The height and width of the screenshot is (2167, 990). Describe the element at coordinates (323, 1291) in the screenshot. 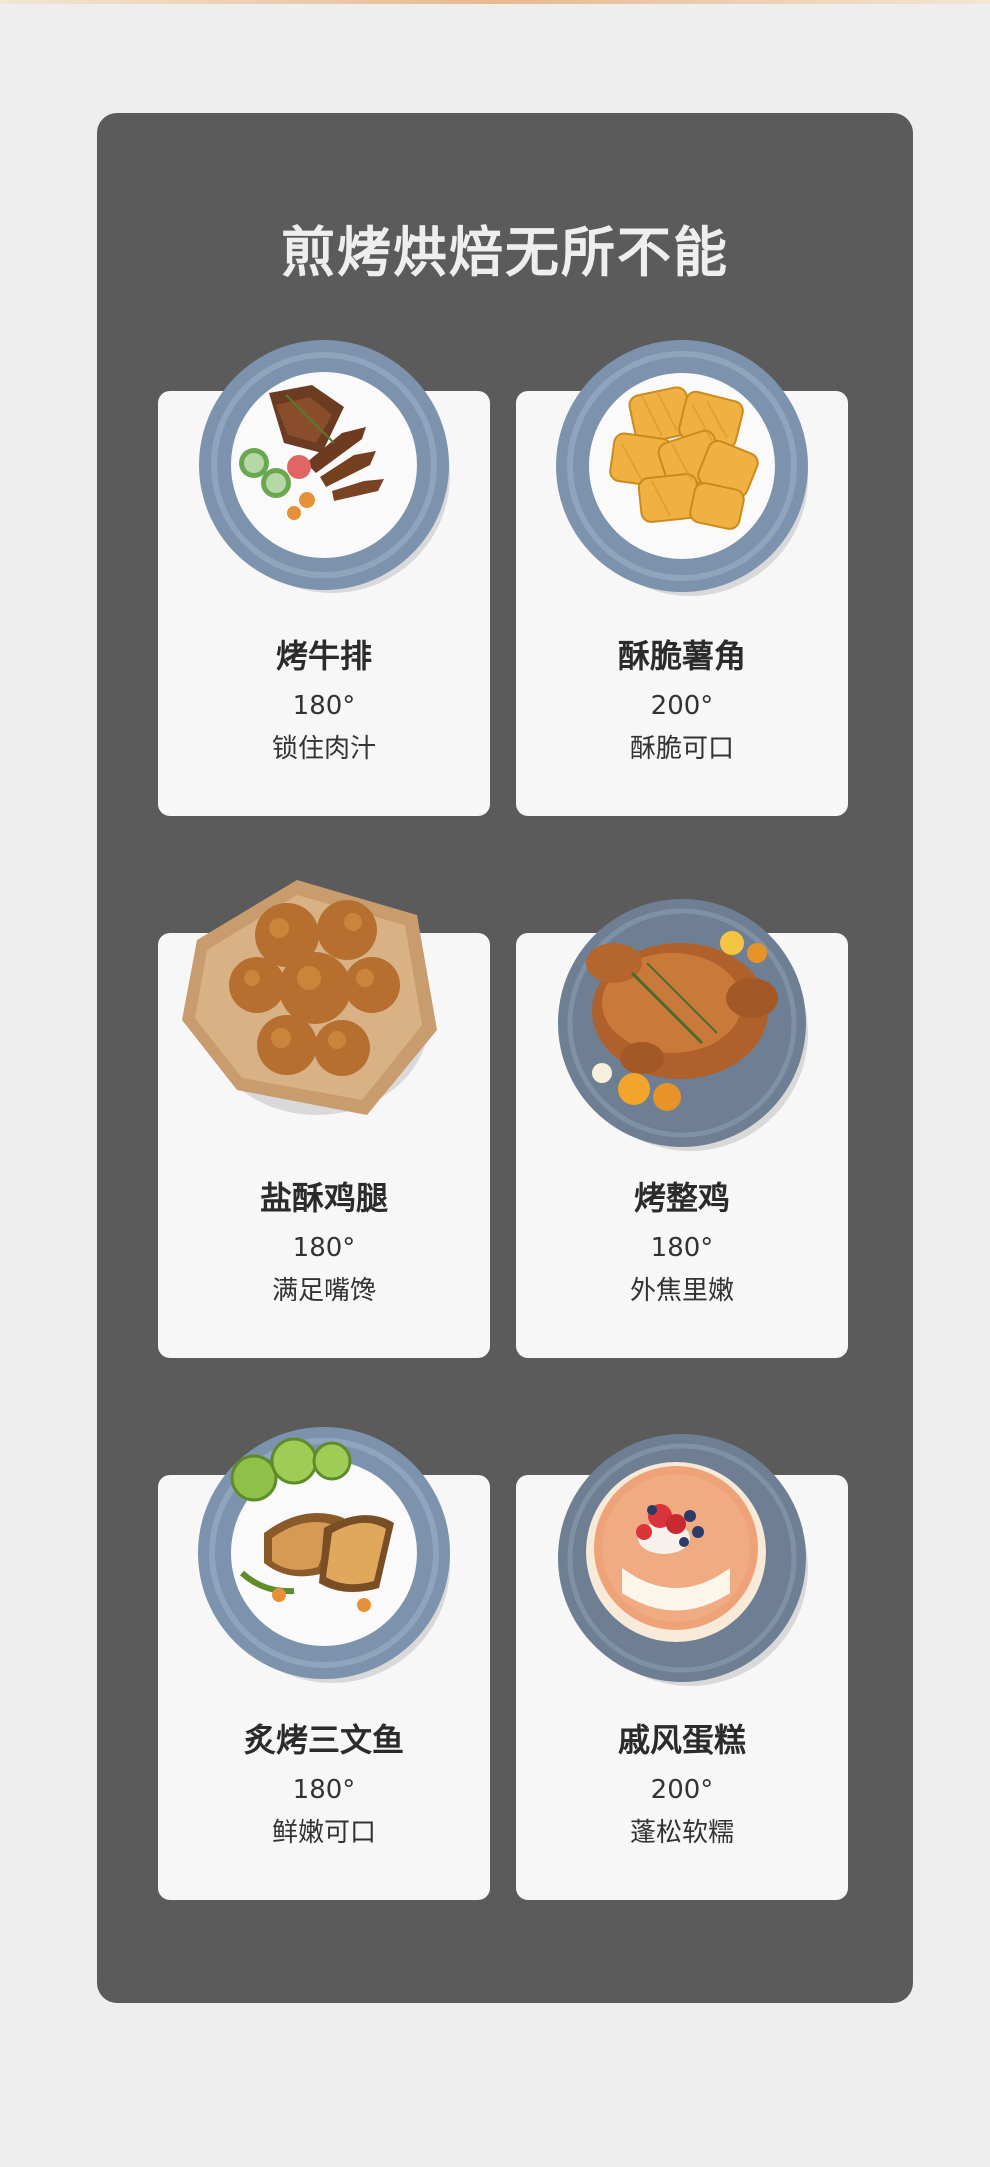

I see `dish-description: 满足嘴馋` at that location.